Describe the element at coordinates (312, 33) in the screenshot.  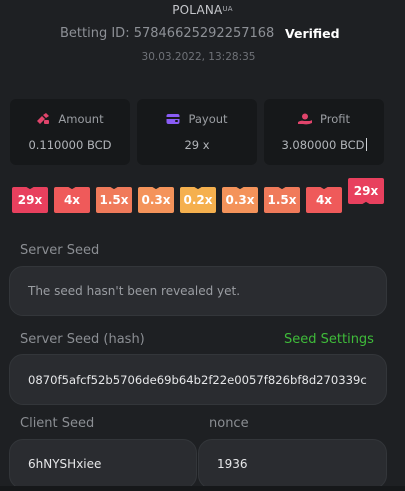
I see `verified-button: Verified` at that location.